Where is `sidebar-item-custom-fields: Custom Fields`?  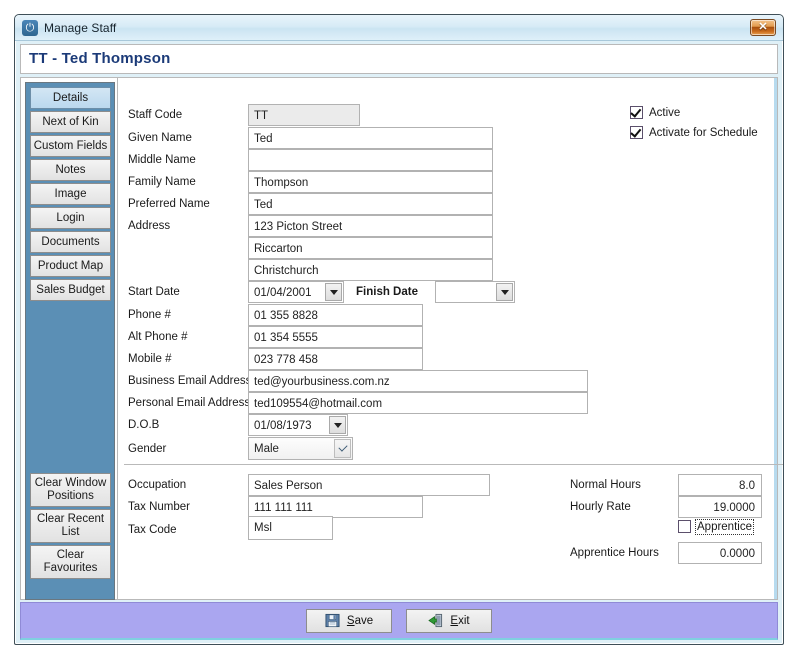
sidebar-item-custom-fields: Custom Fields is located at coordinates (70, 146).